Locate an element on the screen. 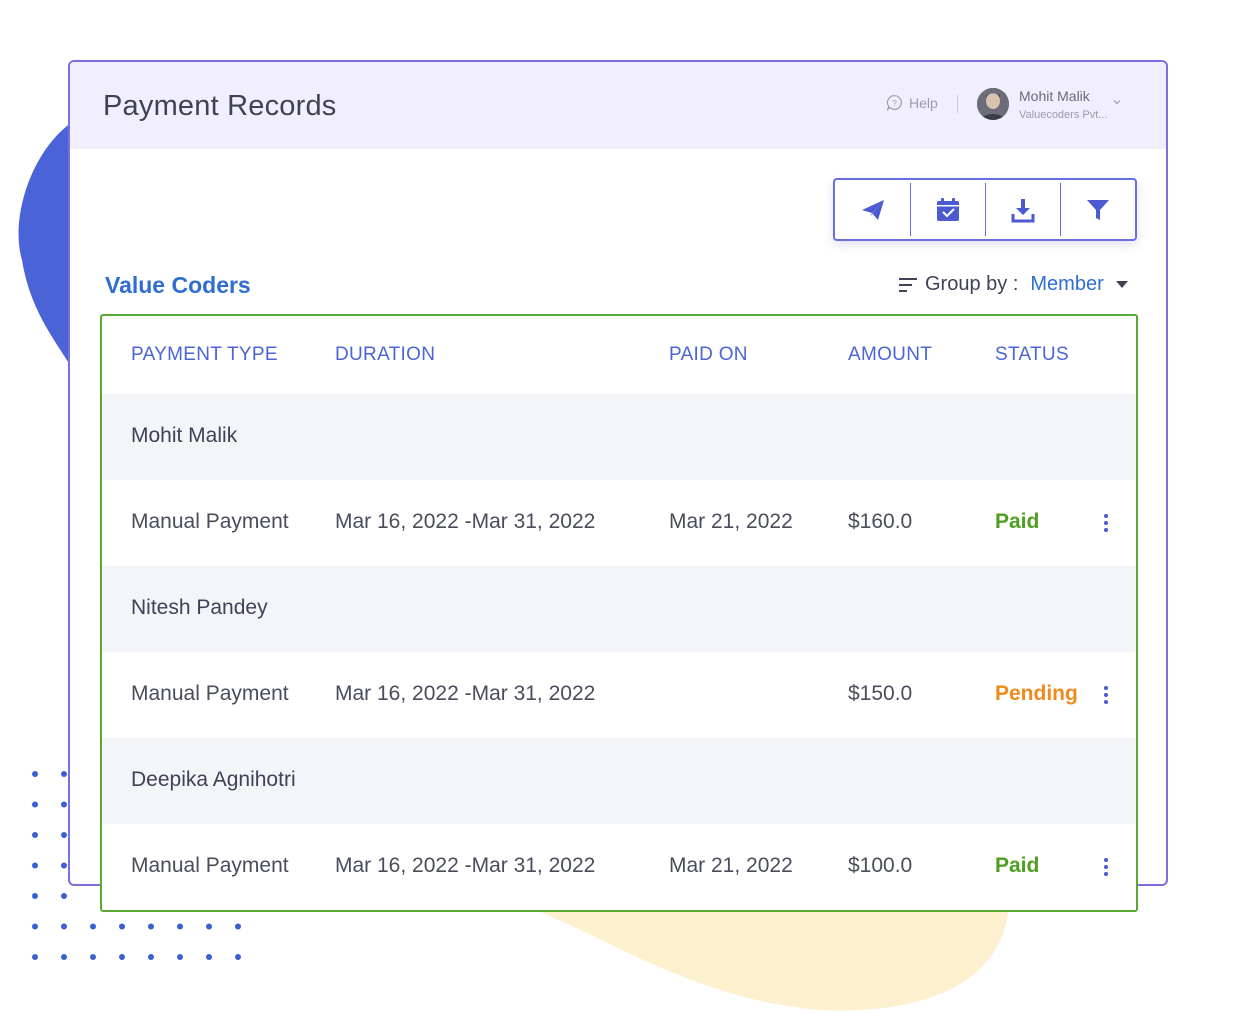  user-name: Mohit Malik is located at coordinates (1054, 96).